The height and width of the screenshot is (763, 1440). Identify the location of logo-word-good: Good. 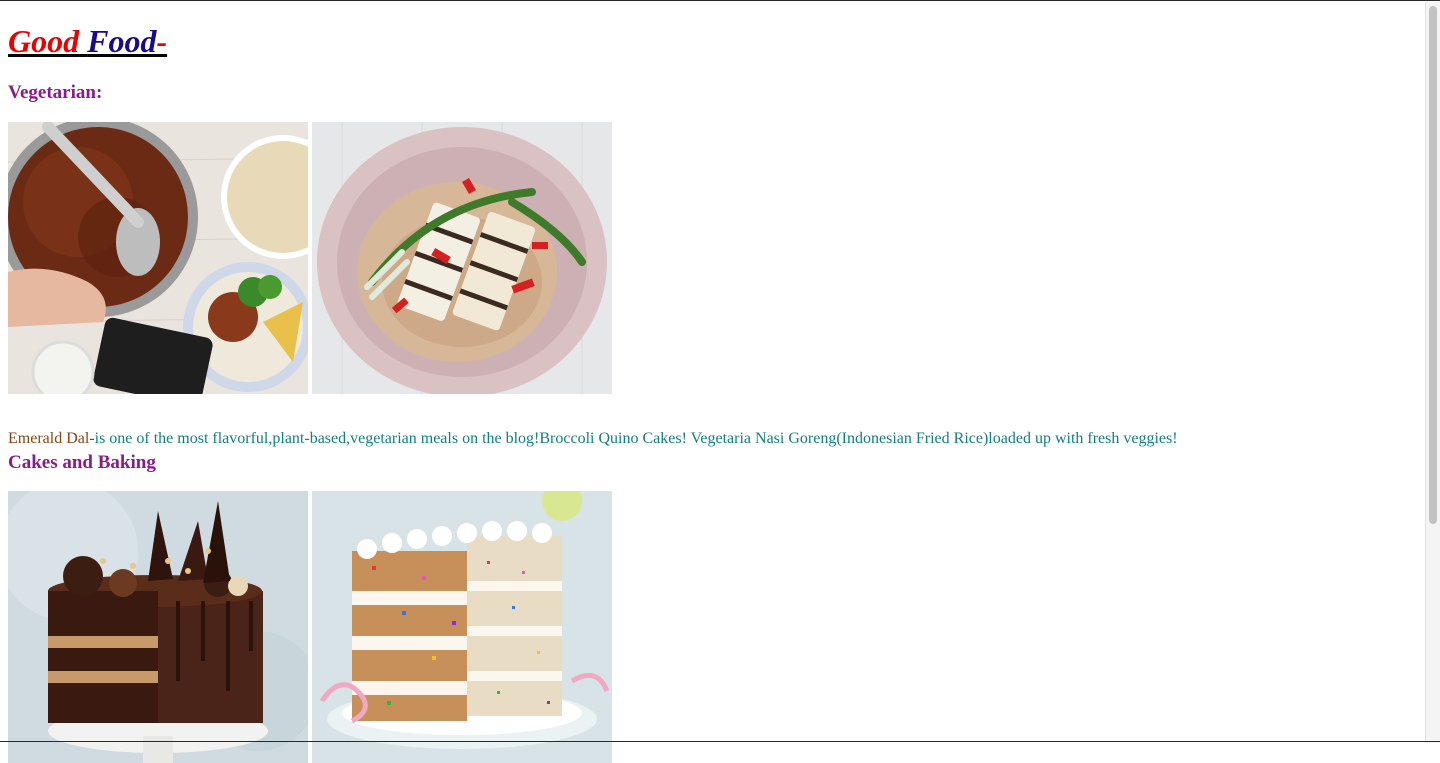
(44, 41).